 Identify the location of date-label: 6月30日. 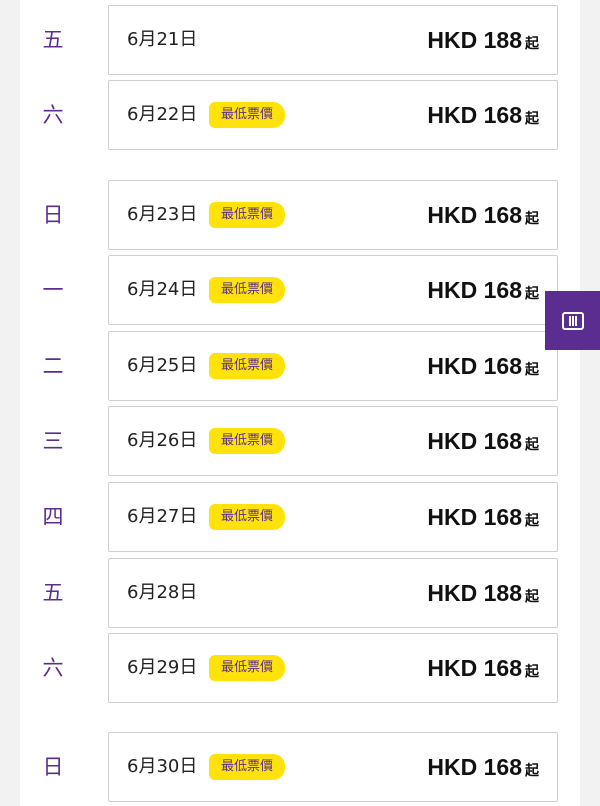
(162, 766).